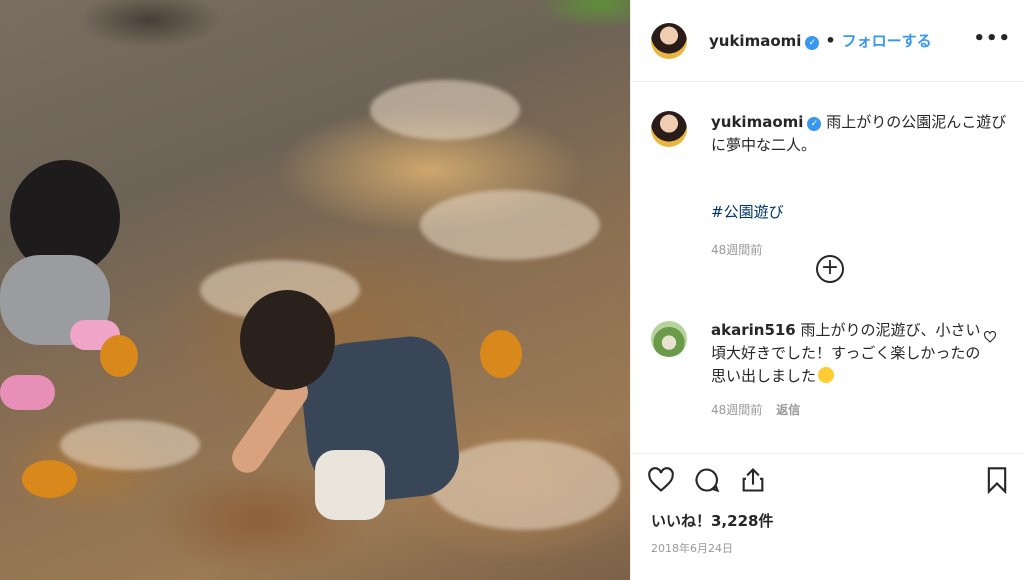 The image size is (1024, 580). Describe the element at coordinates (826, 375) in the screenshot. I see `laughing-emoji-icon` at that location.